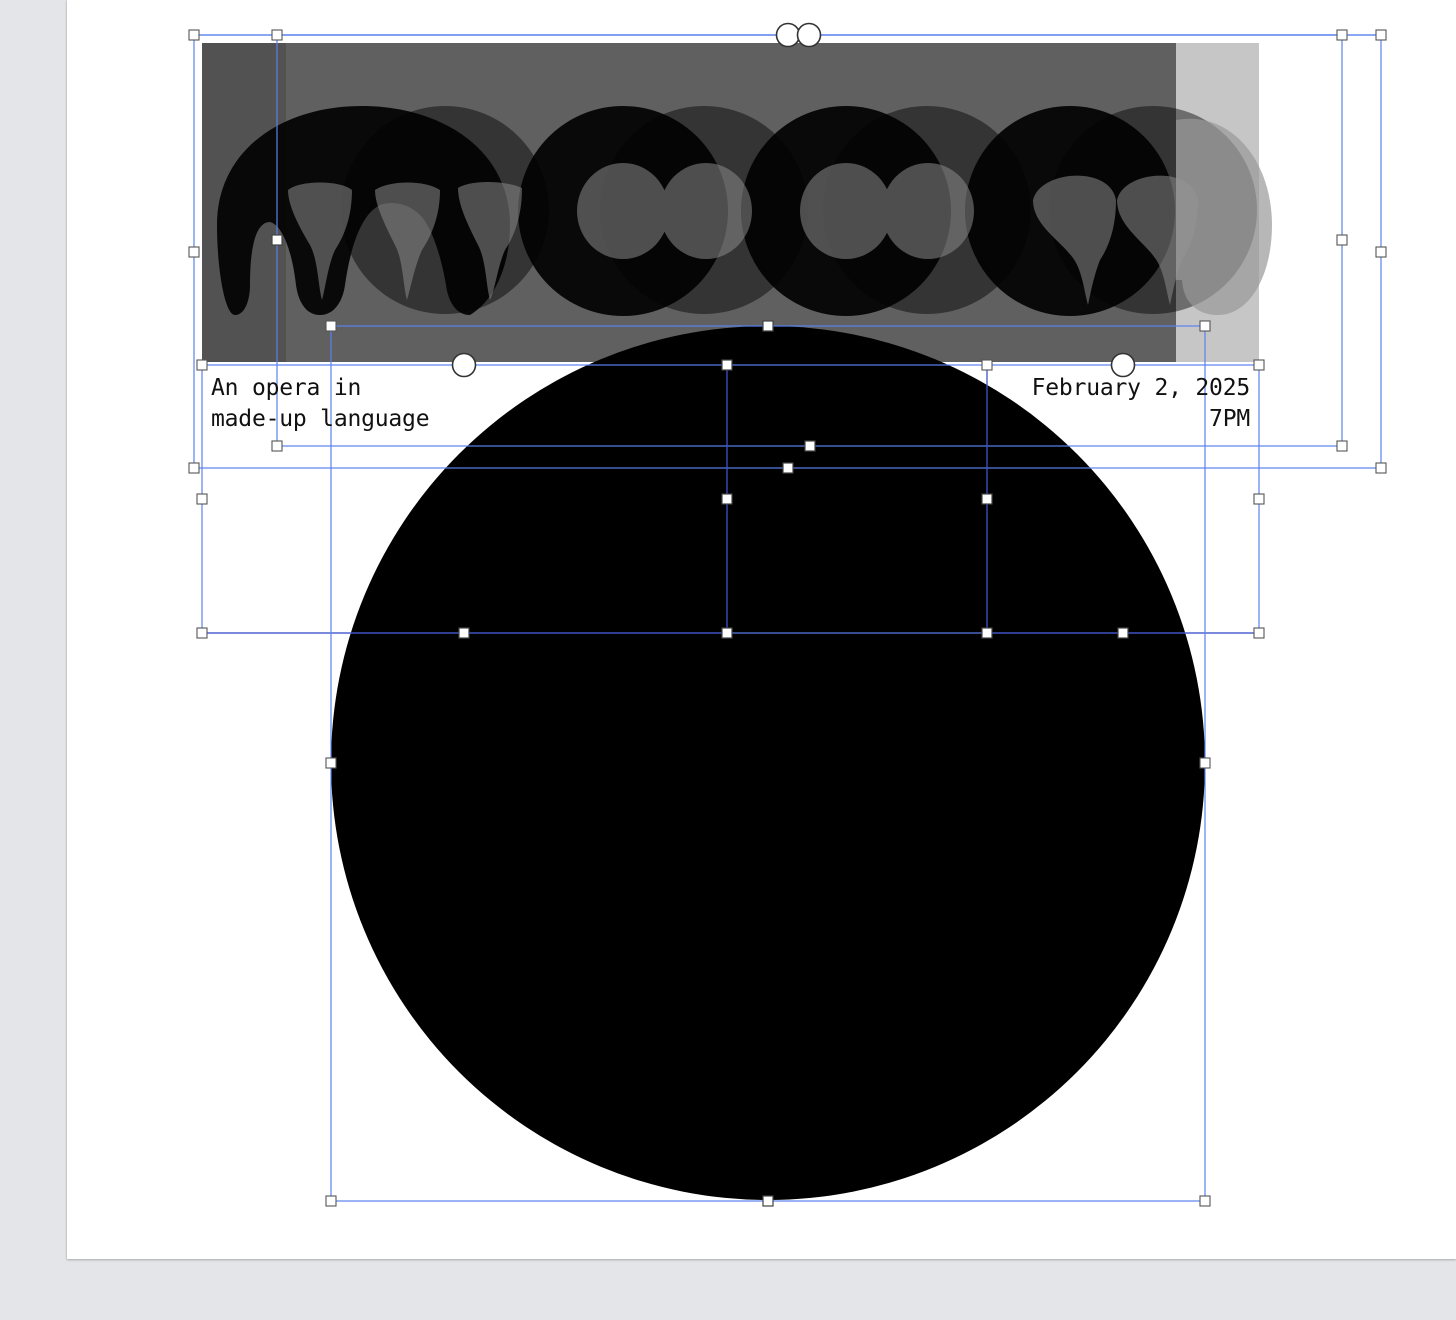  Describe the element at coordinates (320, 419) in the screenshot. I see `caption-left-line-2: made-up language` at that location.